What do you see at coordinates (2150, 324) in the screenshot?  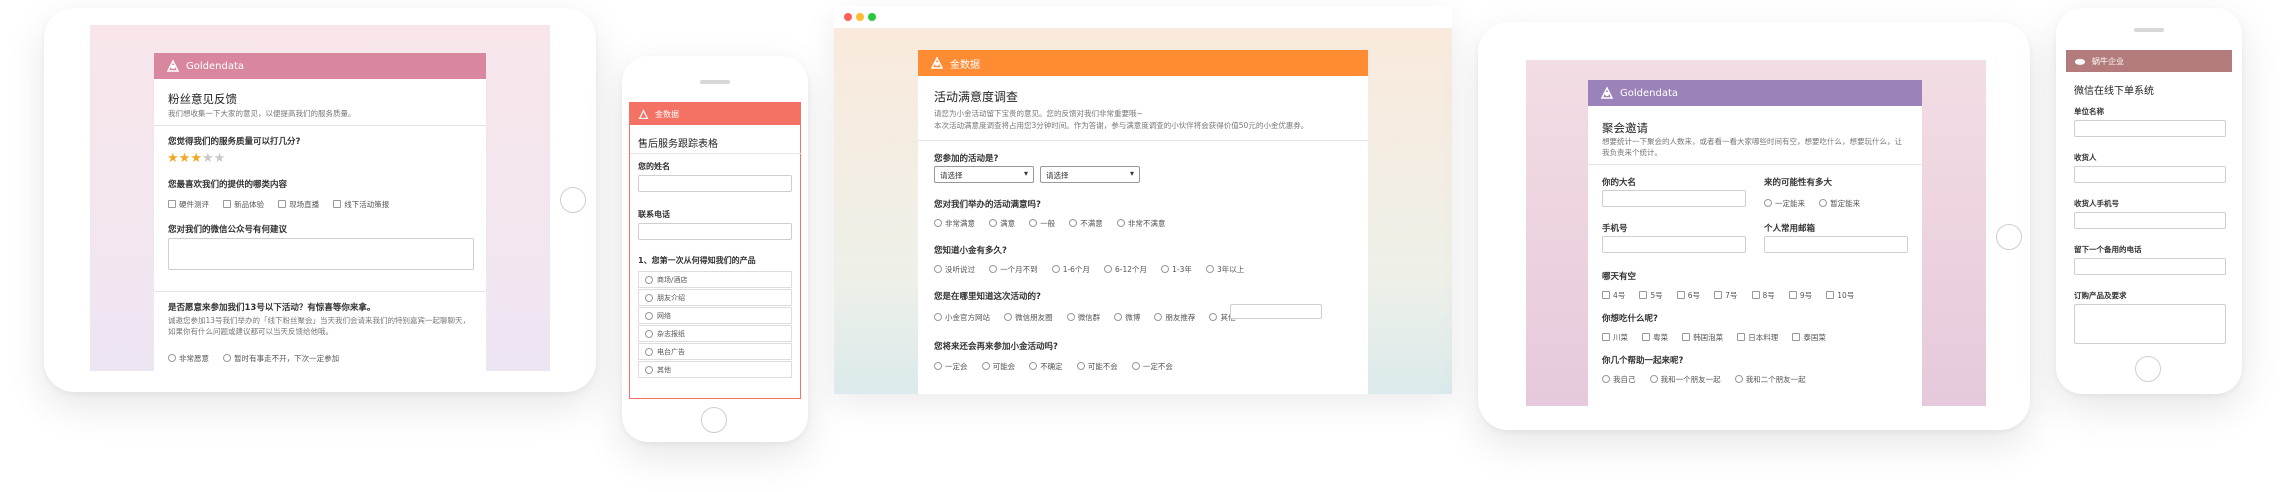 I see `order-textarea` at bounding box center [2150, 324].